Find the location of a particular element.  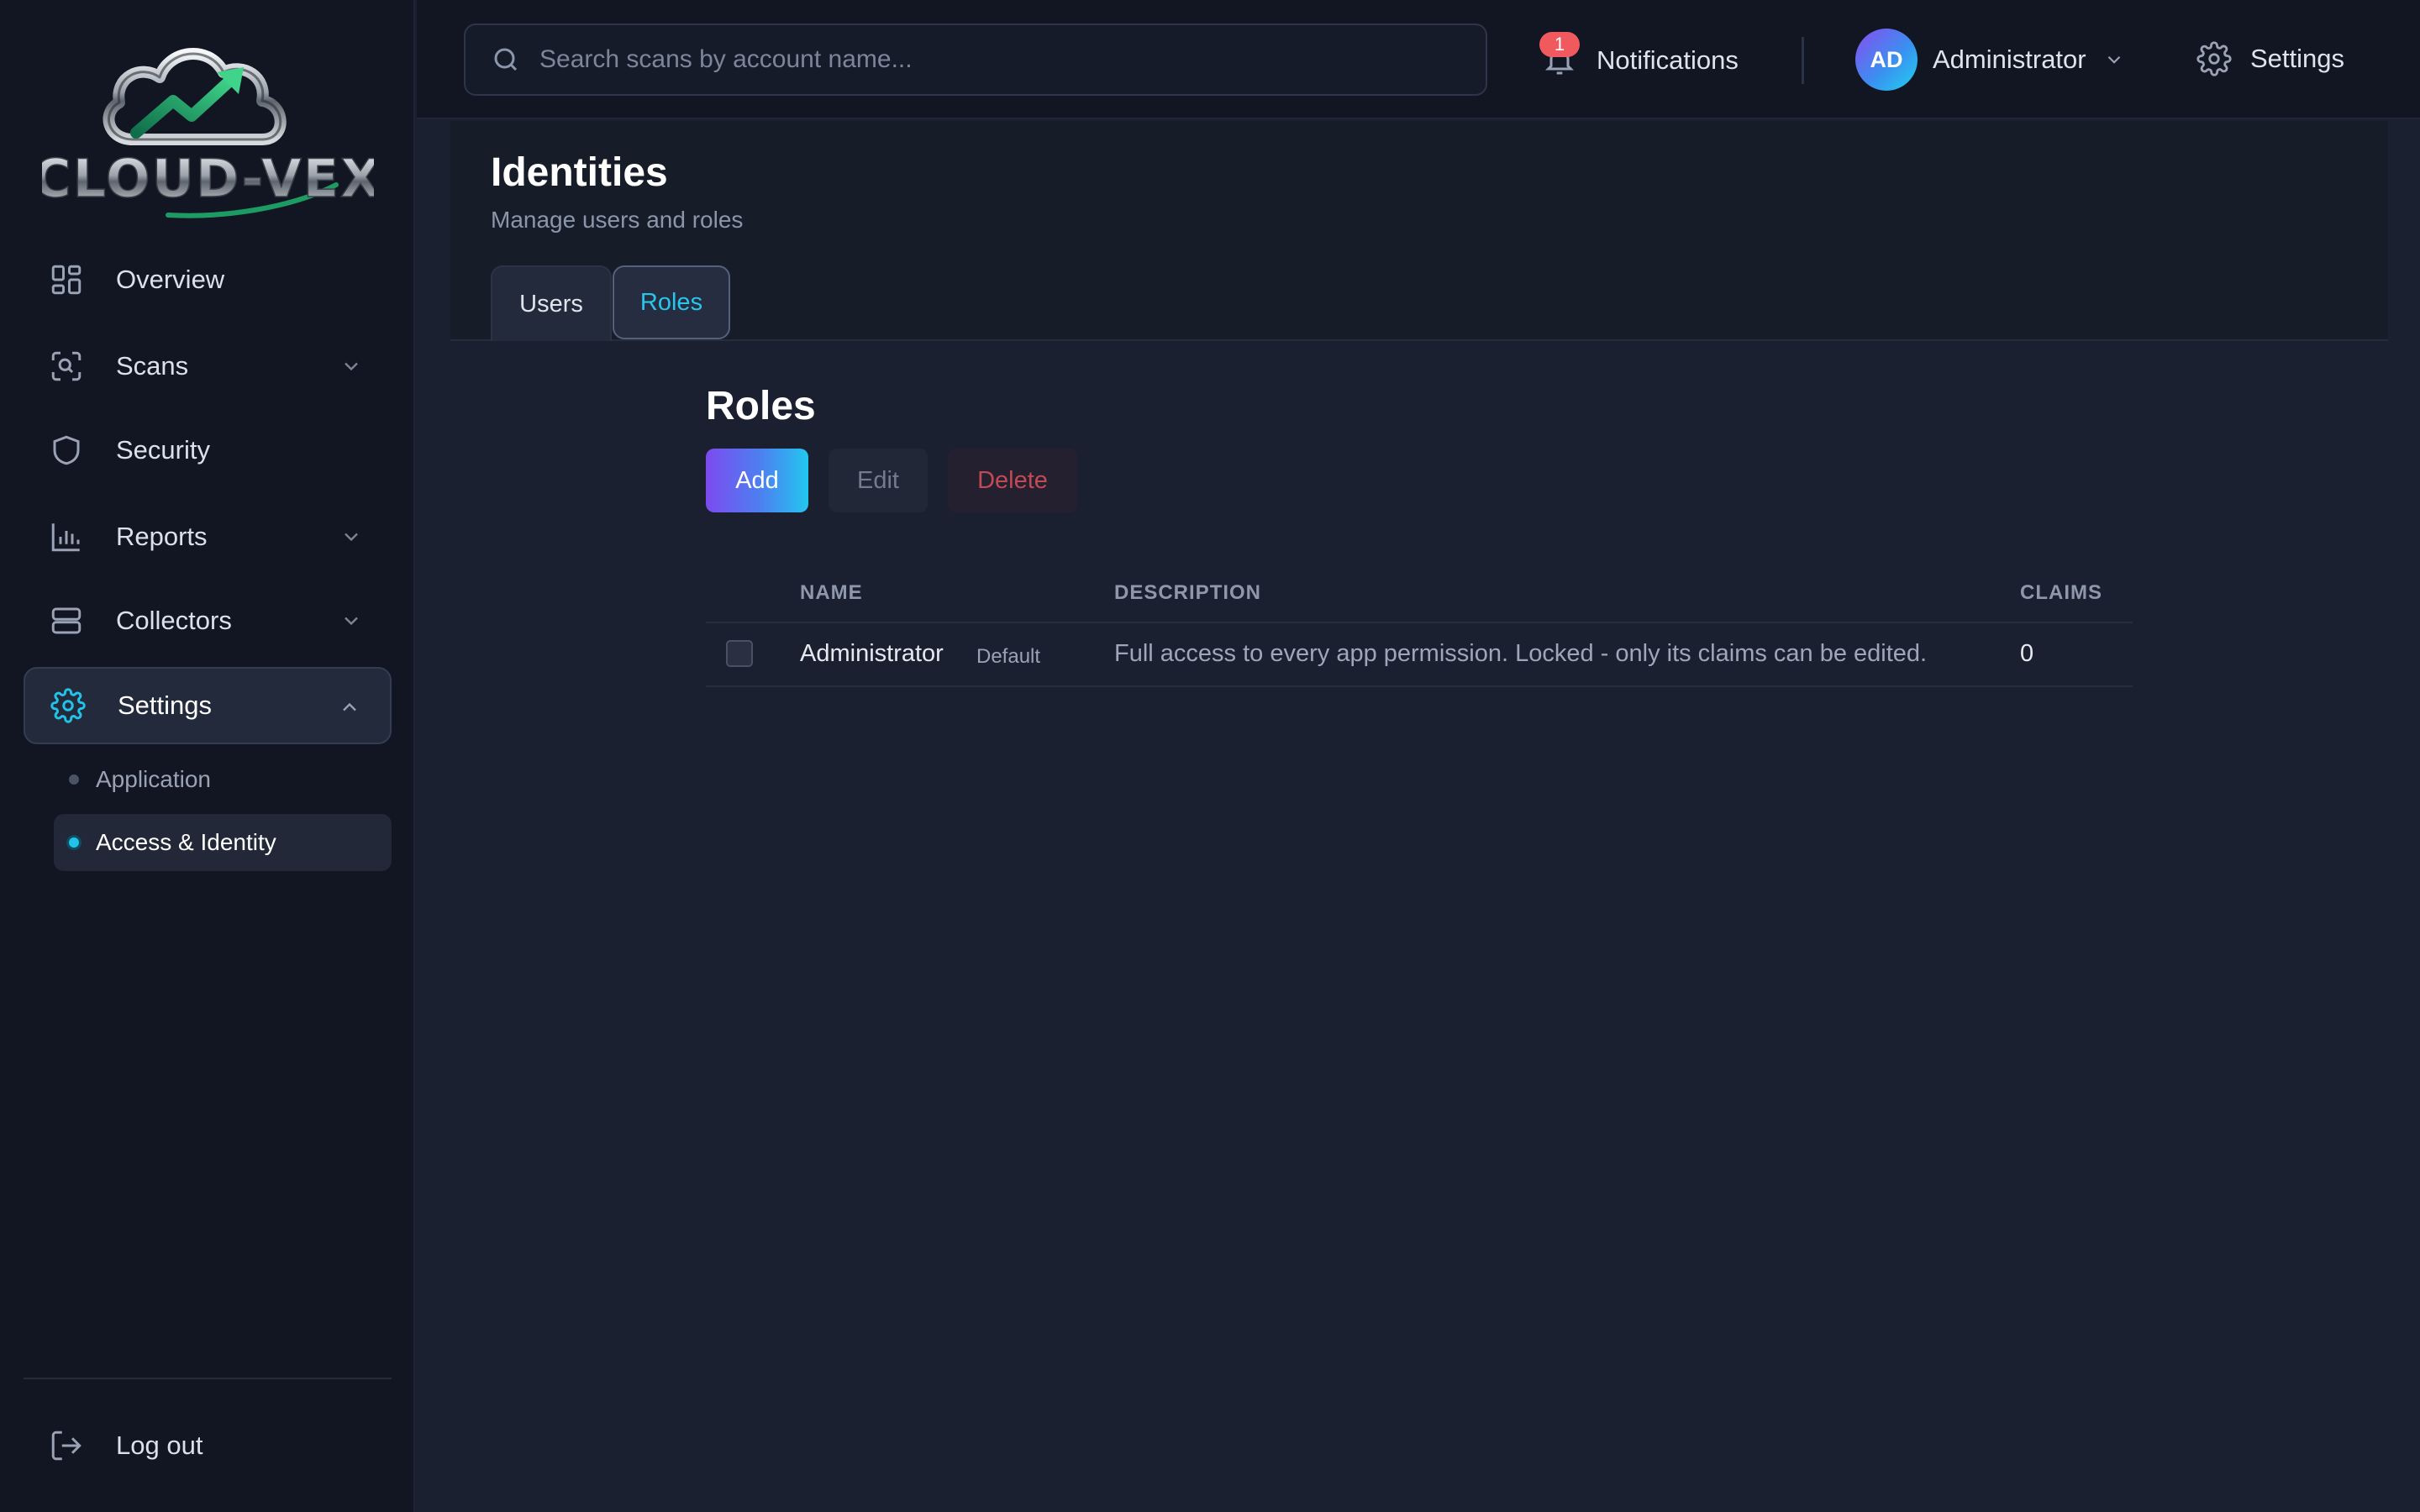

user-name: Administrator is located at coordinates (2009, 59).